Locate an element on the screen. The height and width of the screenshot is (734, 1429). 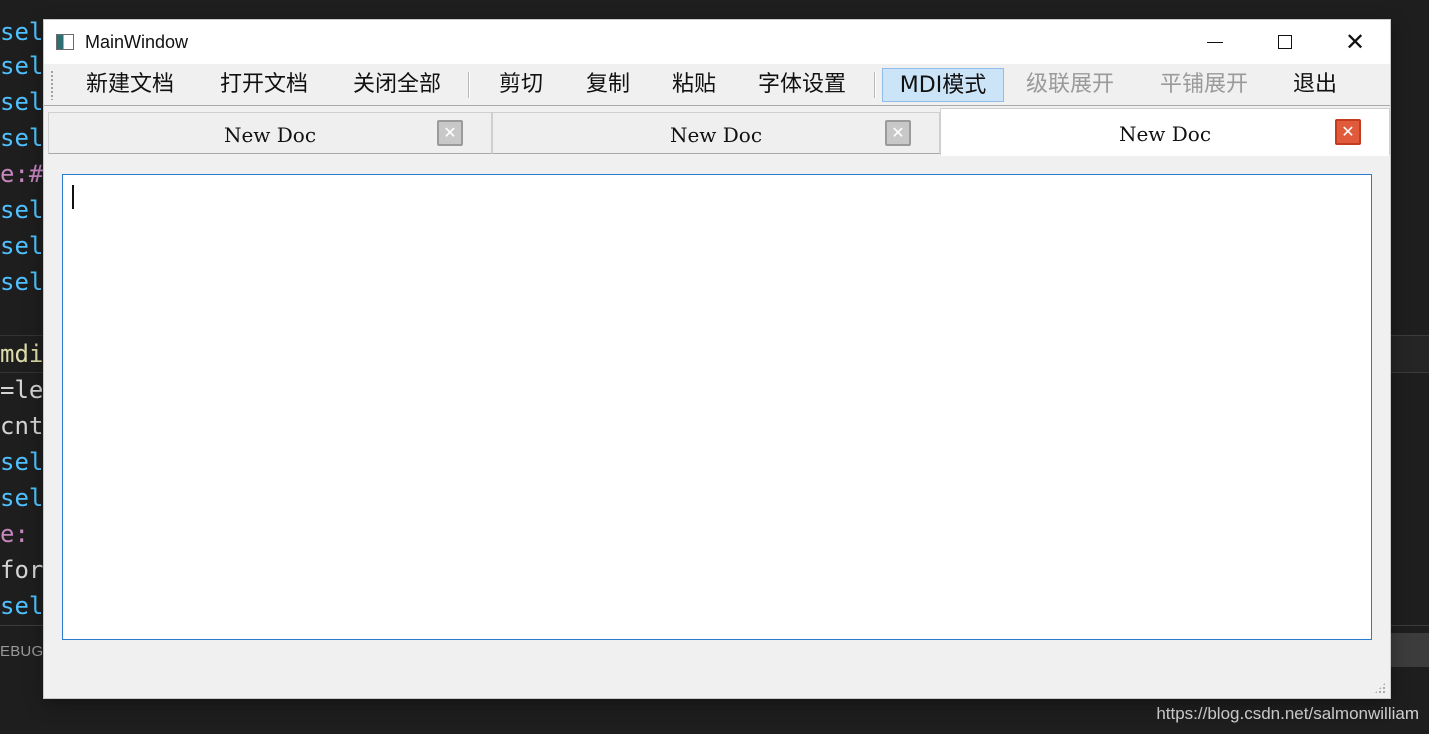
app-icon is located at coordinates (65, 42).